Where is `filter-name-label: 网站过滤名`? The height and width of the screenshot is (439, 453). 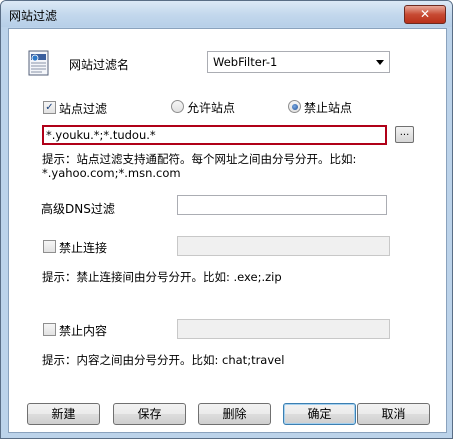 filter-name-label: 网站过滤名 is located at coordinates (99, 65).